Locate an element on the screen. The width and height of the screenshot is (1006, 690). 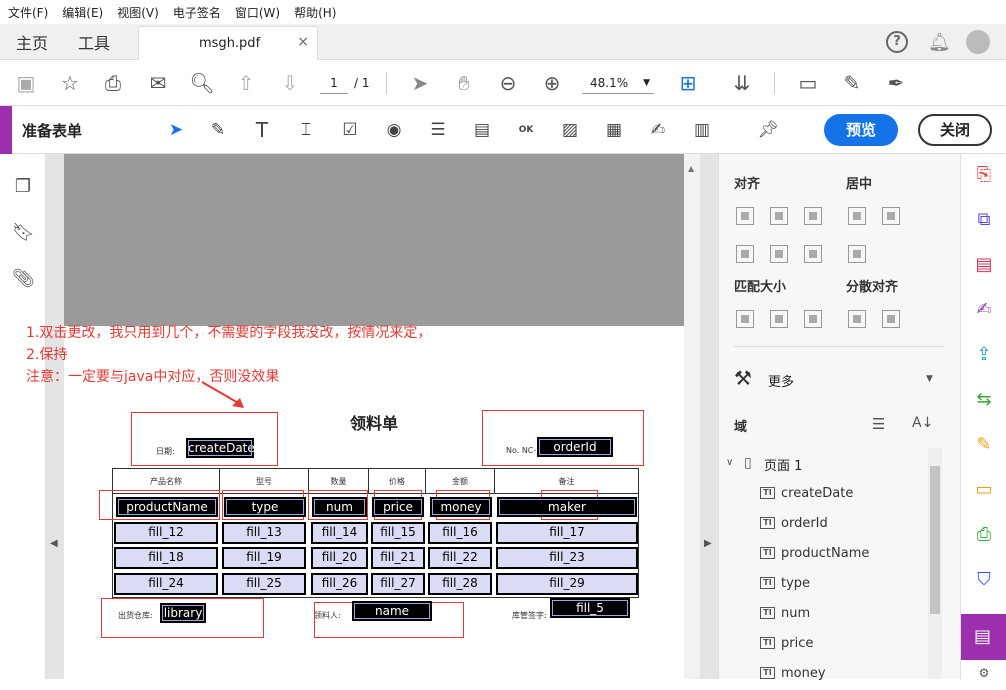
field-money: money is located at coordinates (461, 507).